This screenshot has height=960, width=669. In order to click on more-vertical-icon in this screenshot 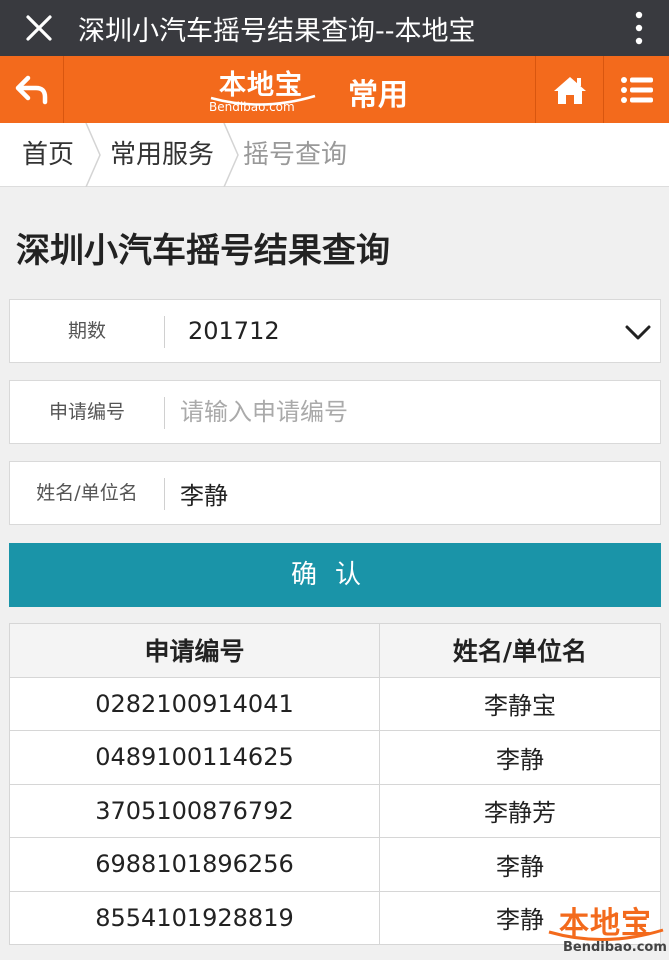, I will do `click(639, 28)`.